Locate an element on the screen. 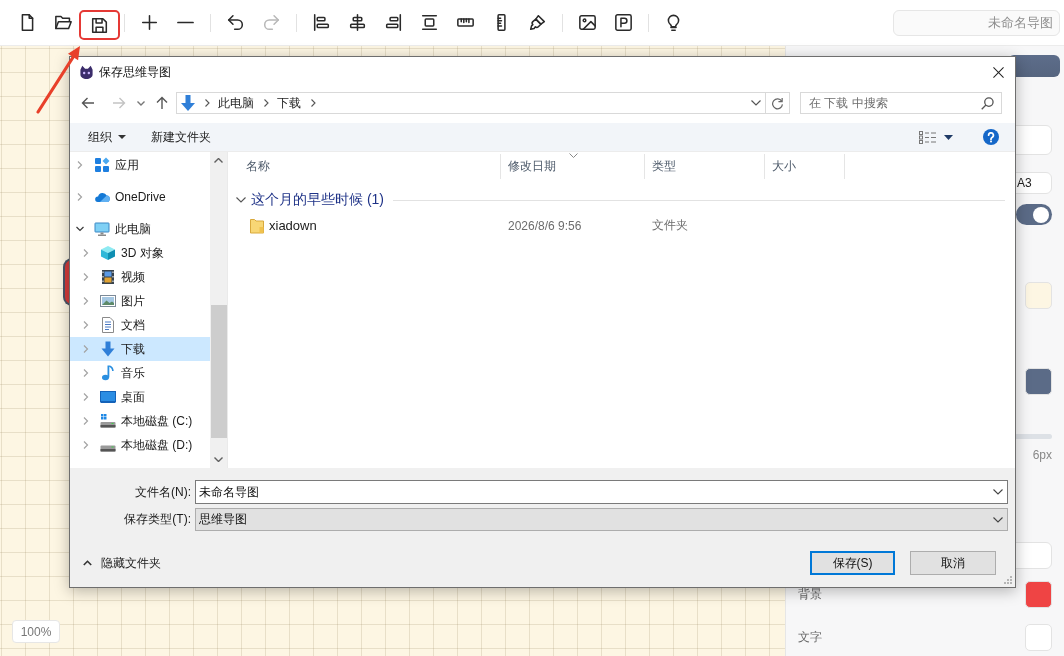 The image size is (1064, 656). file-name: xiadown is located at coordinates (293, 225).